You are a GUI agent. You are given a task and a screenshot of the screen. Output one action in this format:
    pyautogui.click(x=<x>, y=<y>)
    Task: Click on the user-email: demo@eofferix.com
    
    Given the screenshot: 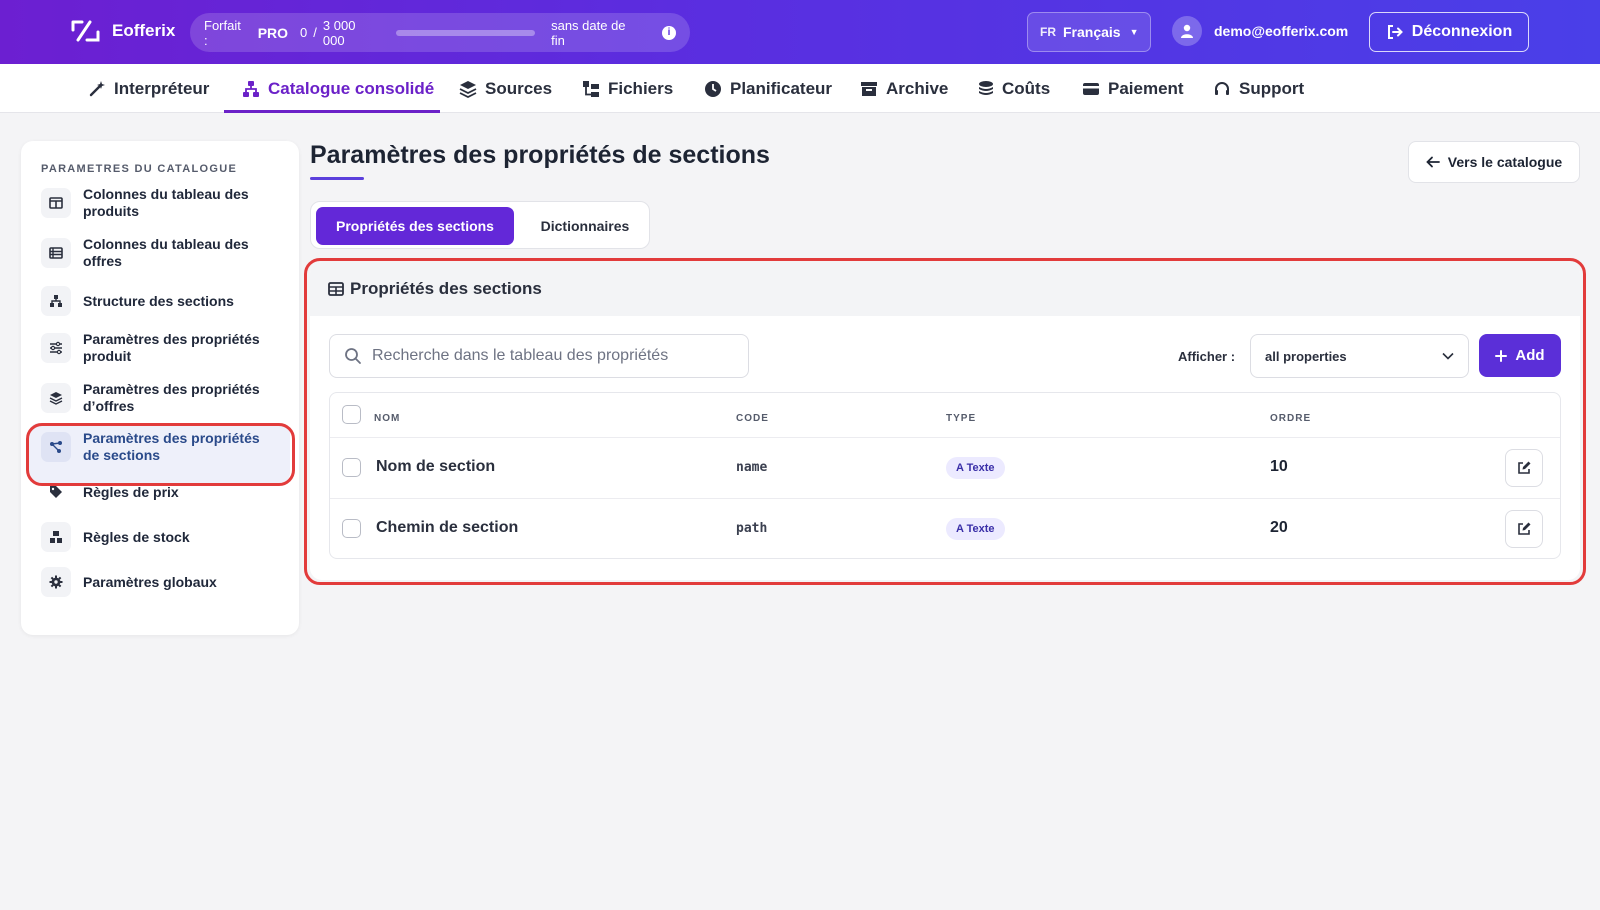 What is the action you would take?
    pyautogui.click(x=1281, y=31)
    